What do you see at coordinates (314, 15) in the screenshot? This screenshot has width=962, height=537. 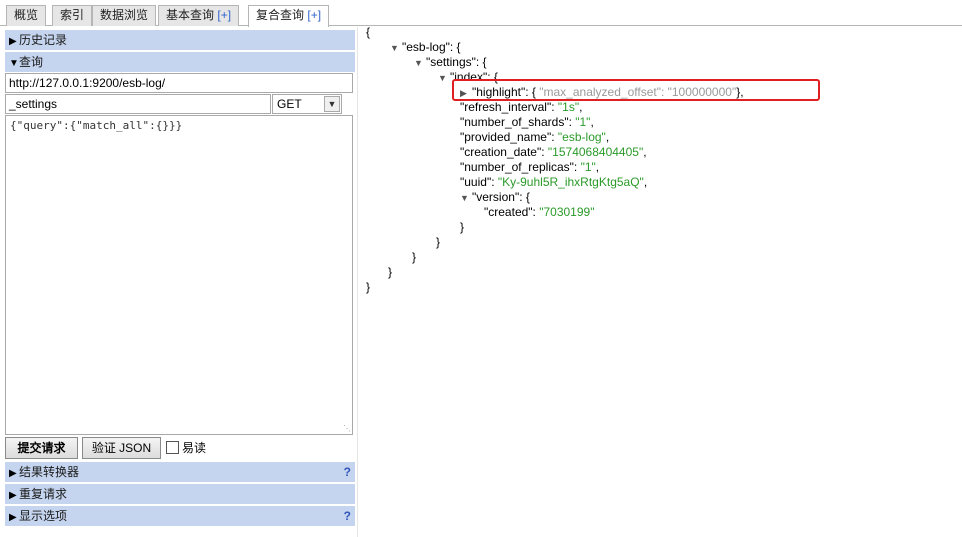 I see `tab-compound-query-plus: [+]` at bounding box center [314, 15].